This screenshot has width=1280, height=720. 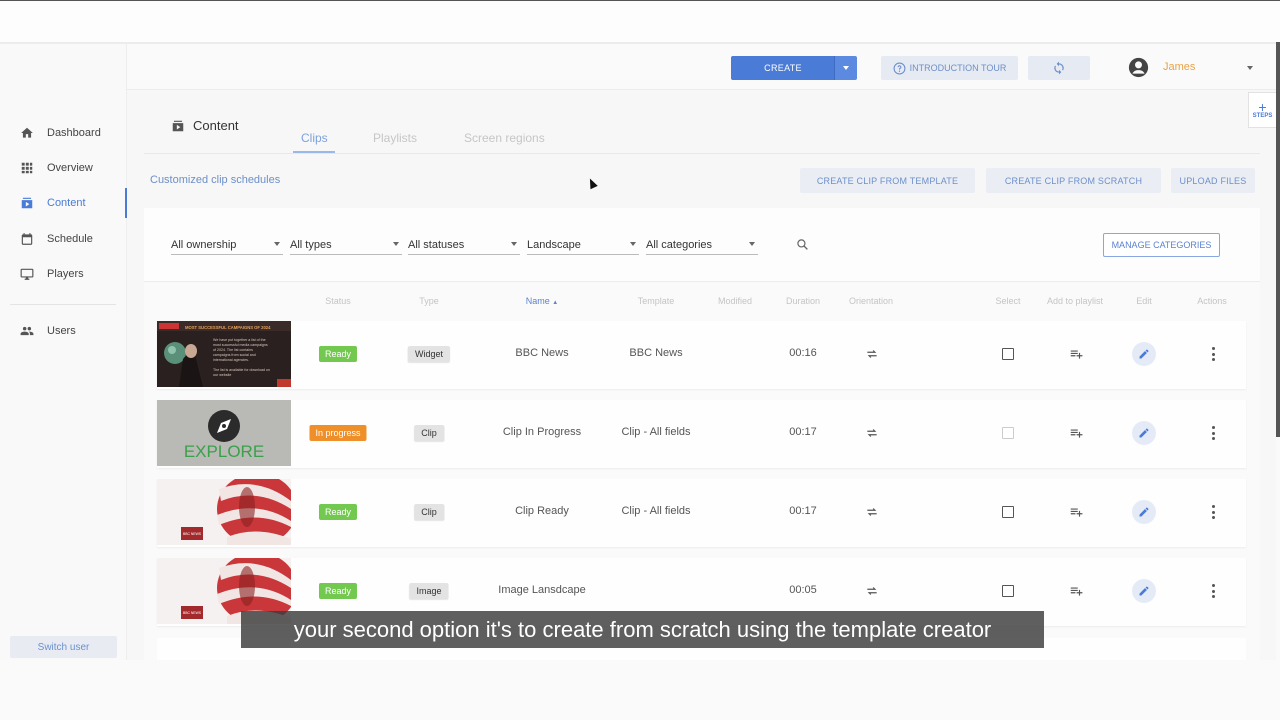 I want to click on thumb-text-line: our website, so click(x=222, y=375).